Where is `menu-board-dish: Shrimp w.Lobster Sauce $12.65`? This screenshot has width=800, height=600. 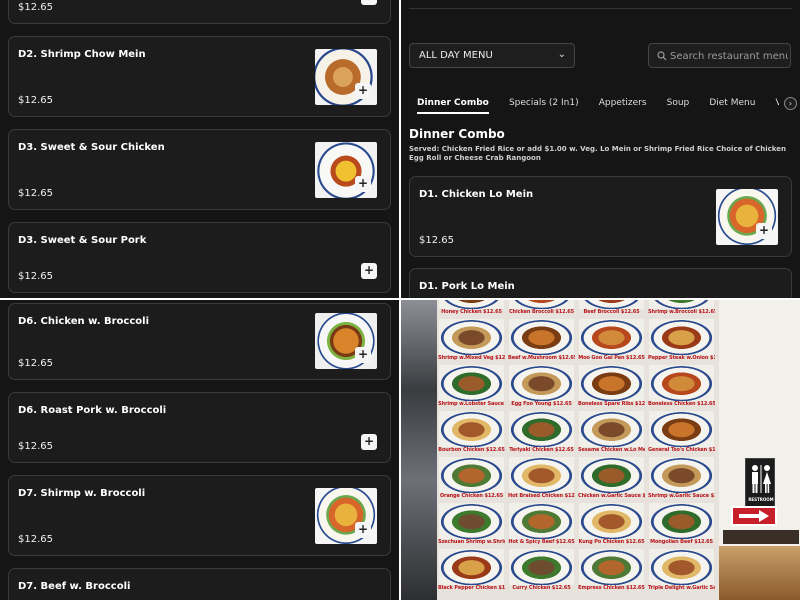
menu-board-dish: Shrimp w.Lobster Sauce $12.65 is located at coordinates (471, 387).